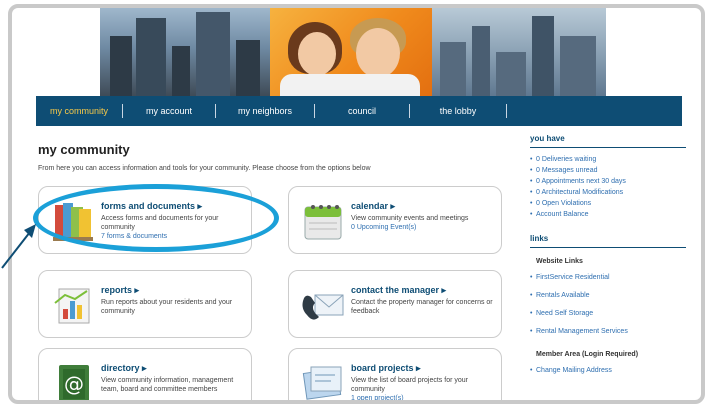  Describe the element at coordinates (608, 159) in the screenshot. I see `you-have-item: 0 Deliveries waiting` at that location.